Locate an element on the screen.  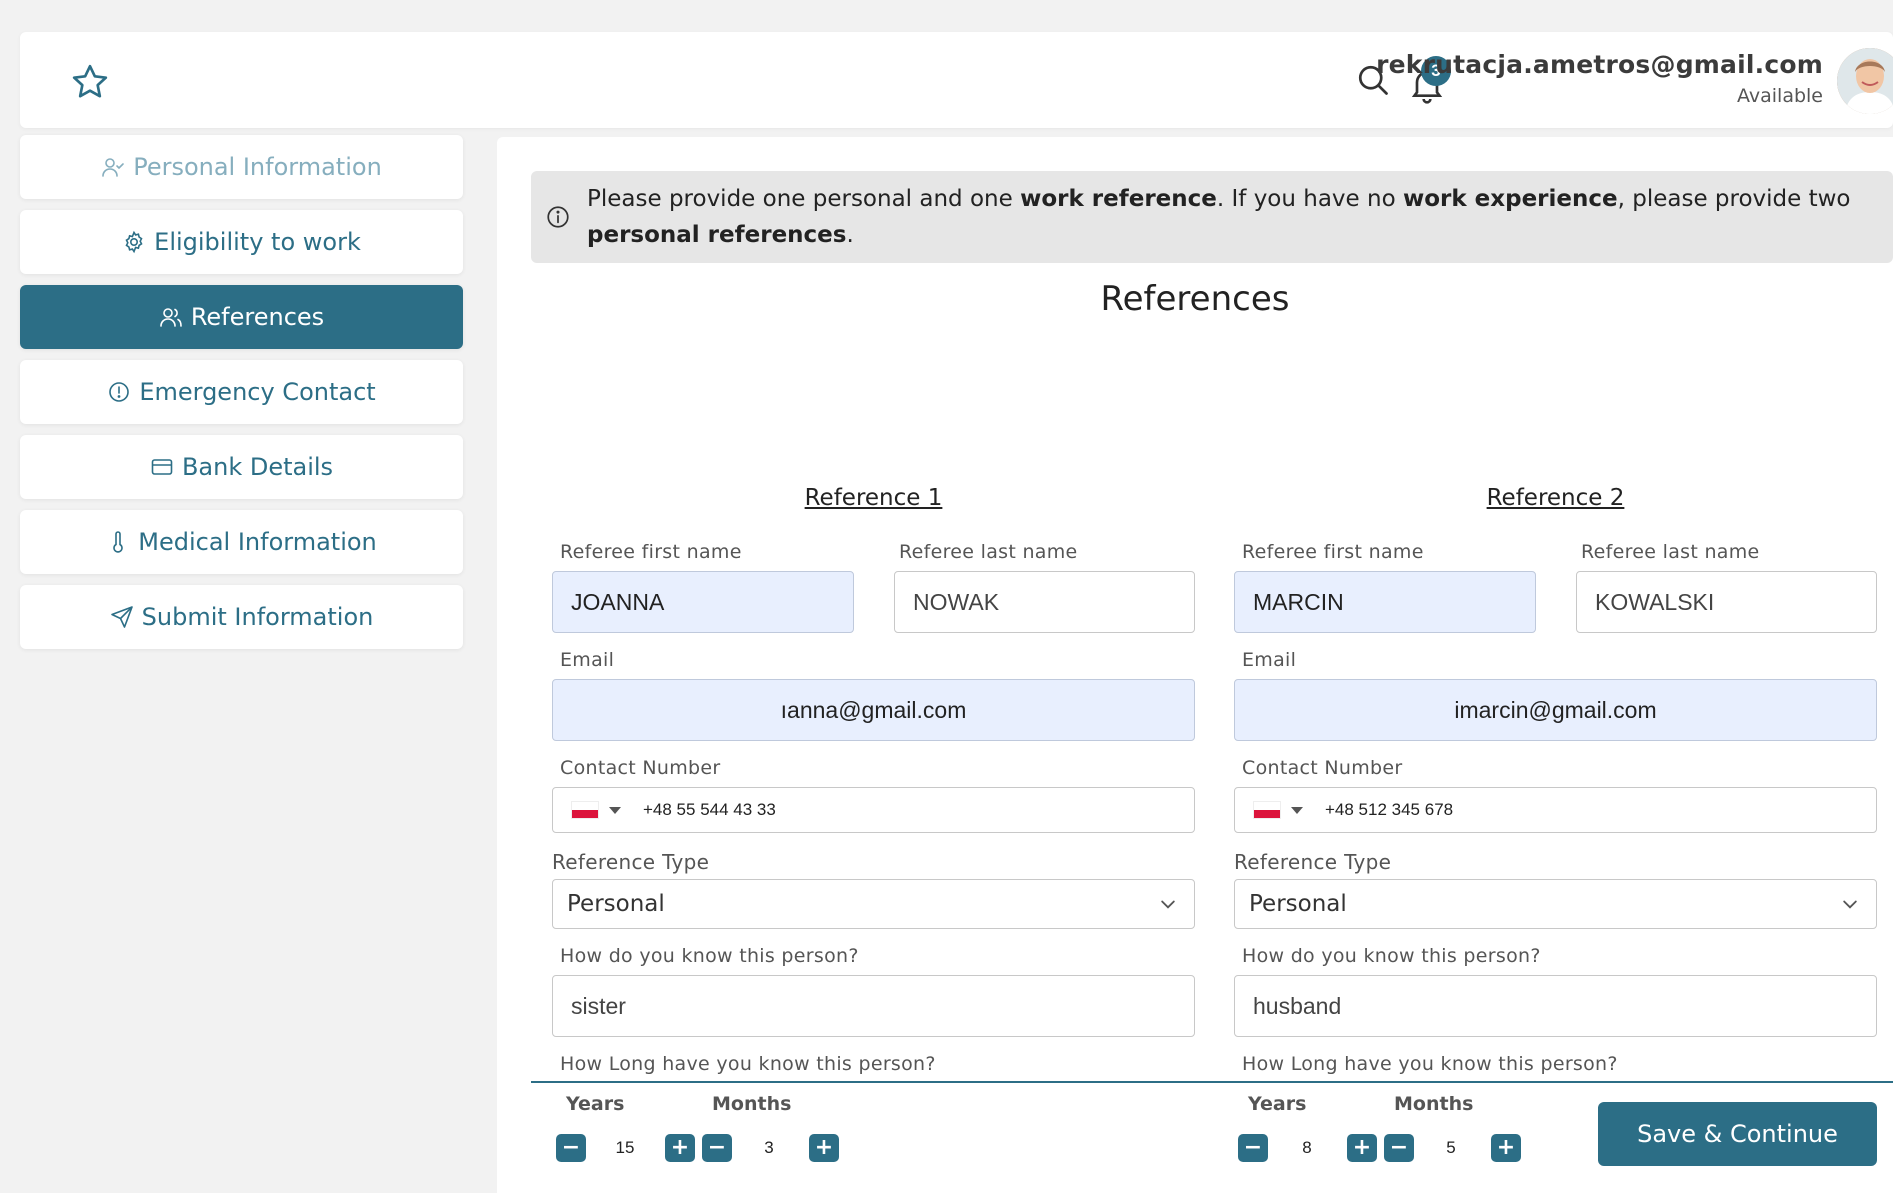
user-check-icon is located at coordinates (113, 167).